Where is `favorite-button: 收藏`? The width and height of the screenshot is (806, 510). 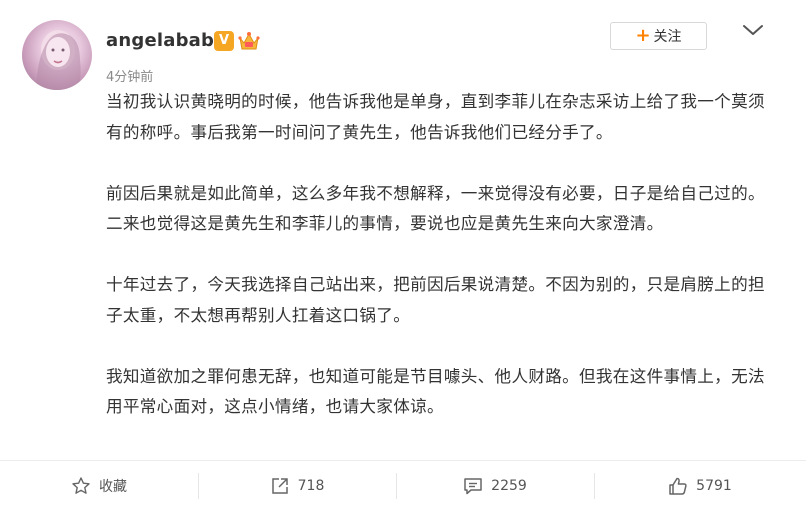 favorite-button: 收藏 is located at coordinates (99, 485).